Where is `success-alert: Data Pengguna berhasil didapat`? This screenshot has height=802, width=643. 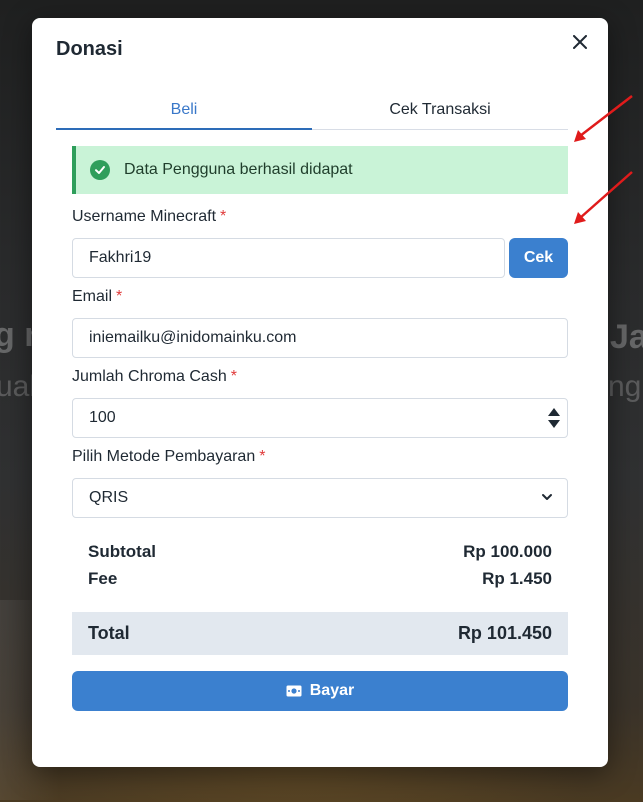 success-alert: Data Pengguna berhasil didapat is located at coordinates (320, 170).